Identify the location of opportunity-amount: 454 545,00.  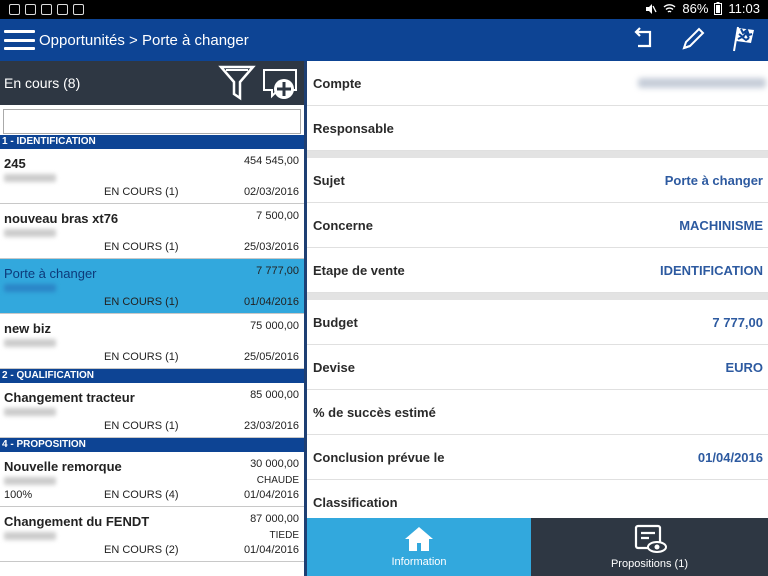
(271, 161).